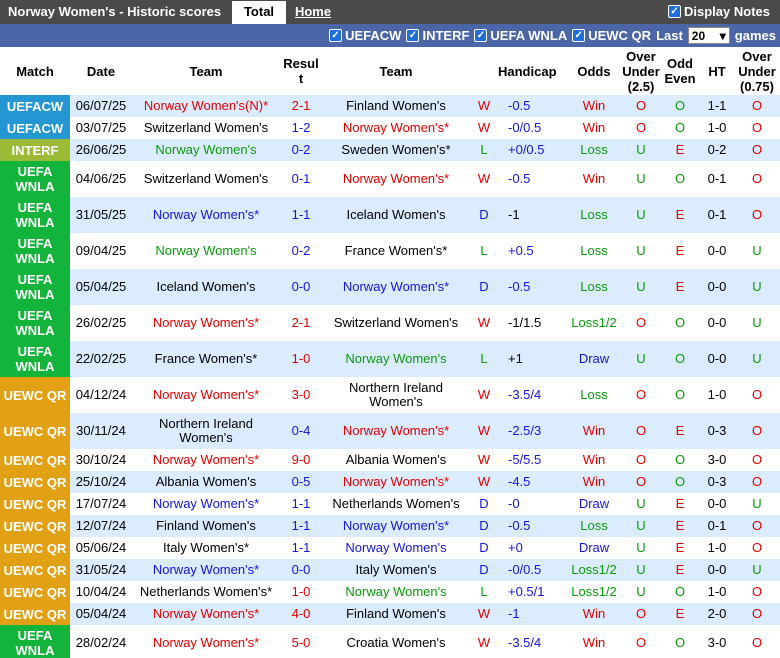  Describe the element at coordinates (206, 71) in the screenshot. I see `col-home-team: Team` at that location.